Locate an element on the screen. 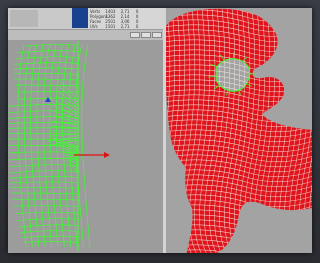 The width and height of the screenshot is (320, 263). move-manipulator is located at coordinates (92, 155).